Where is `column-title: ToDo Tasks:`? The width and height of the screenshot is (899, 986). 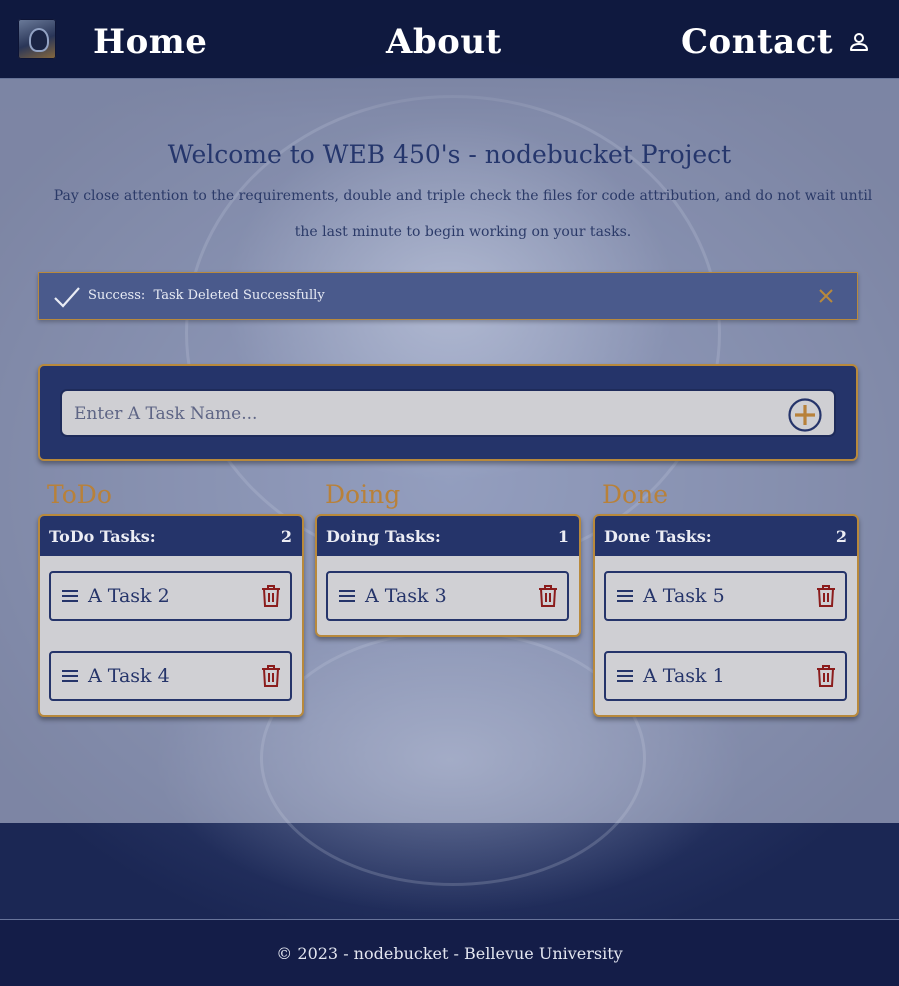
column-title: ToDo Tasks: is located at coordinates (102, 536).